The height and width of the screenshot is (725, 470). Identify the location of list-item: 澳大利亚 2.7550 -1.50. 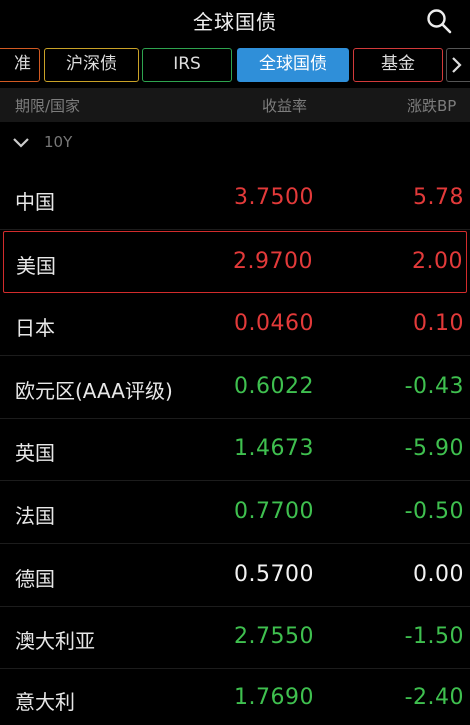
(235, 638).